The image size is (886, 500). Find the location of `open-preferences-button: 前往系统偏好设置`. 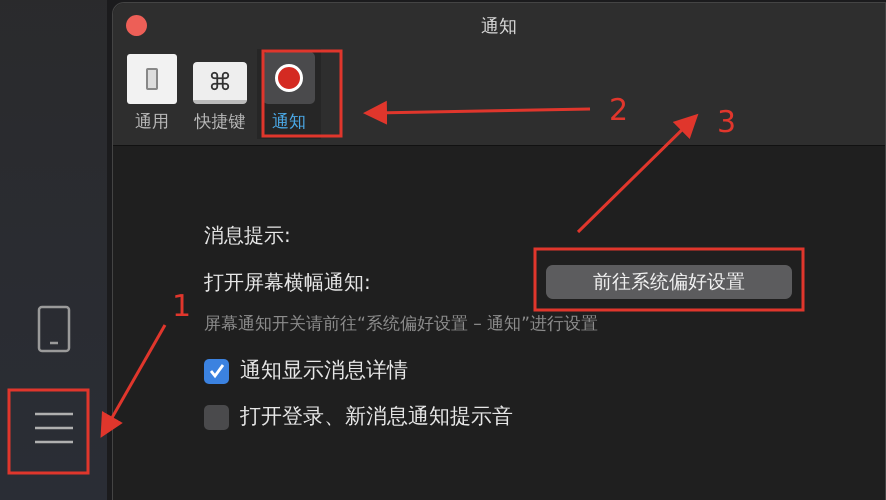

open-preferences-button: 前往系统偏好设置 is located at coordinates (669, 282).